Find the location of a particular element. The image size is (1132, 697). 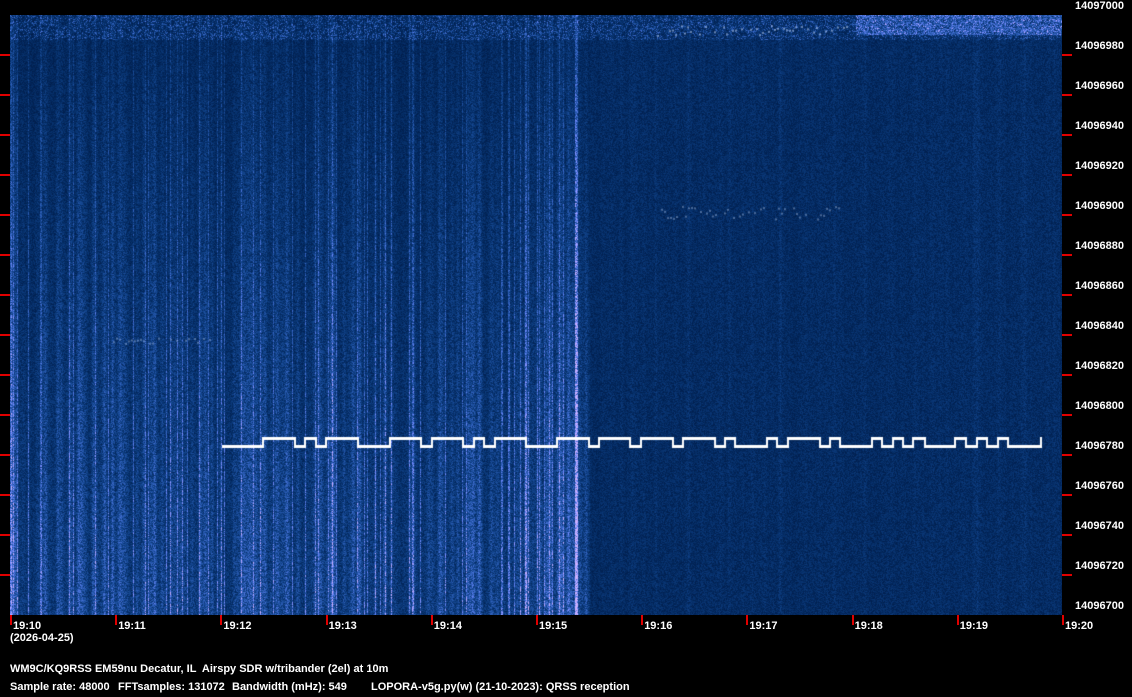

x-tick-label: 19:10 is located at coordinates (27, 626).